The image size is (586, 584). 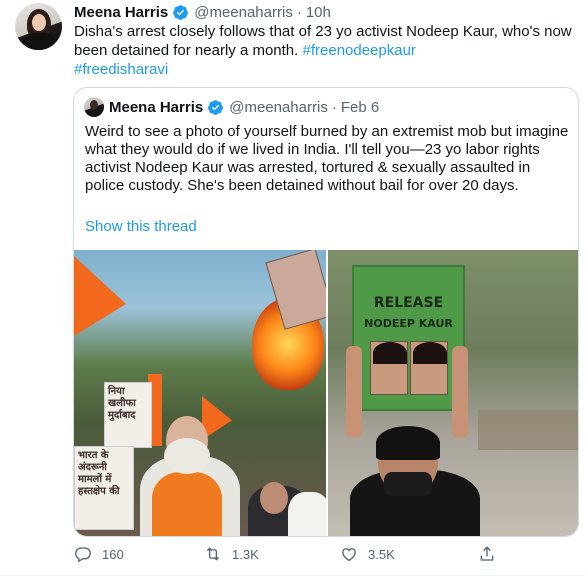 I want to click on quoted-tweet-header: Meena Harris @meenaharris · Feb 6, so click(x=231, y=107).